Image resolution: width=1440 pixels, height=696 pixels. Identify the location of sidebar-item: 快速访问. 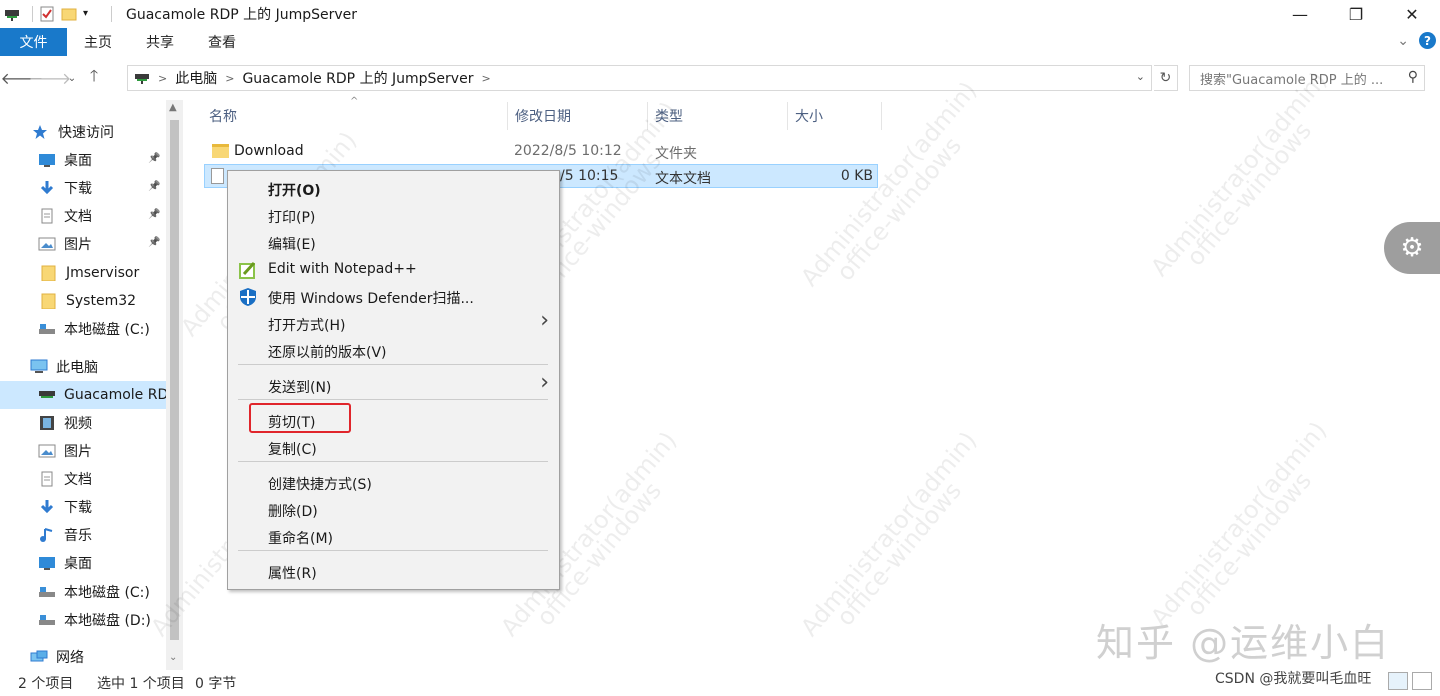
(73, 132).